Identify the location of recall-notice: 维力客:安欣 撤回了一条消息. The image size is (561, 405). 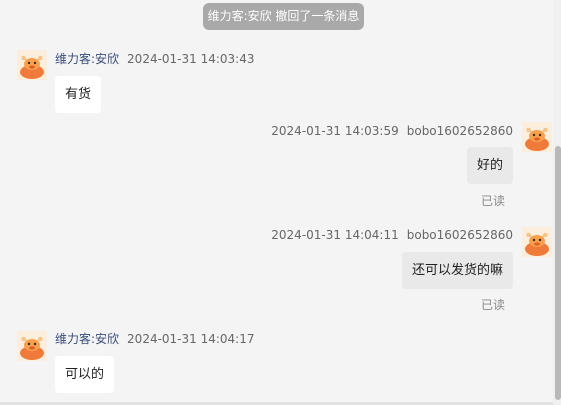
(283, 16).